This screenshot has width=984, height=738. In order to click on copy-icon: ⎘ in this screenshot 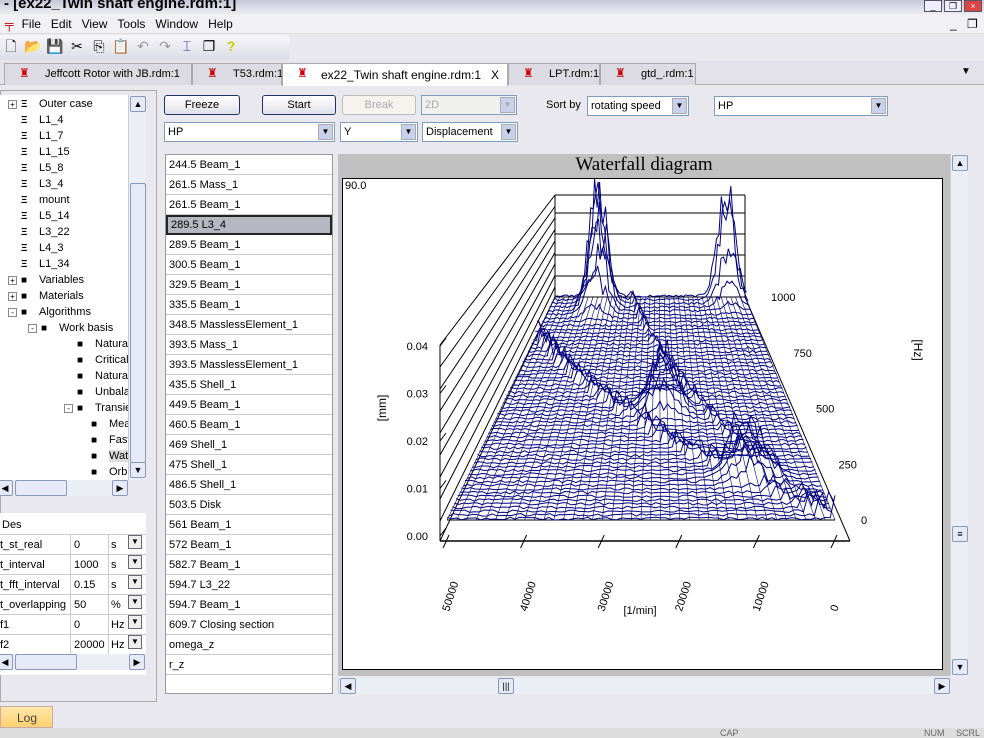, I will do `click(99, 46)`.